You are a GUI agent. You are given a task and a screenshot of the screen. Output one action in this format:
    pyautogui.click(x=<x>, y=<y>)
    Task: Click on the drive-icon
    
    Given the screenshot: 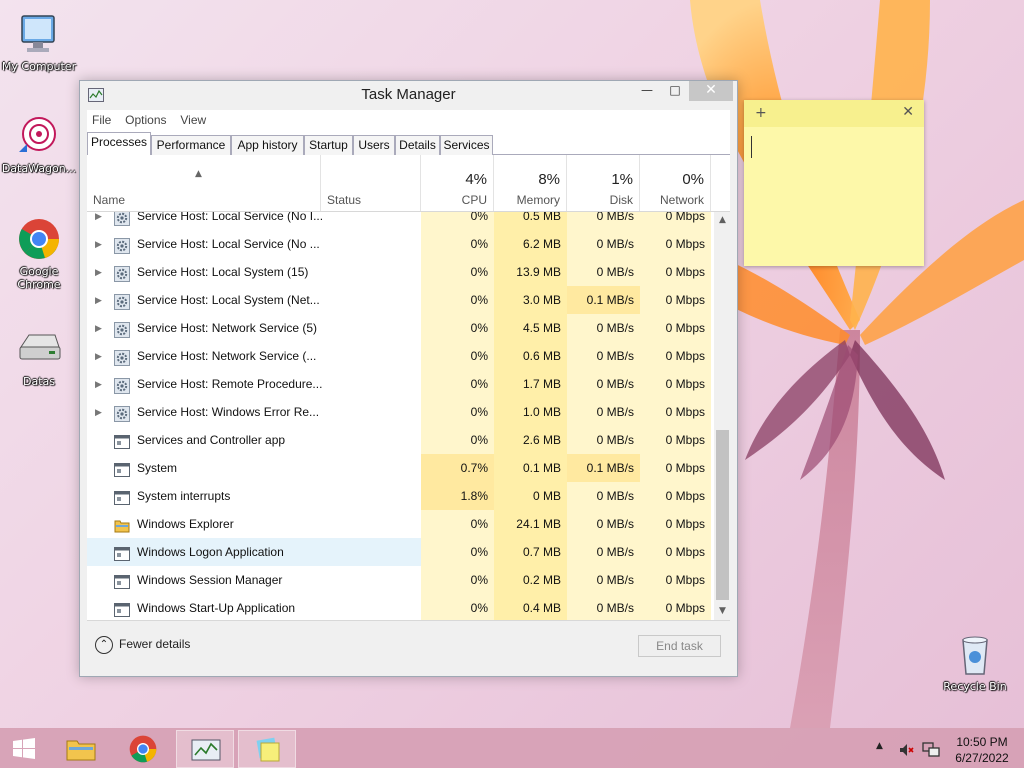 What is the action you would take?
    pyautogui.click(x=39, y=349)
    